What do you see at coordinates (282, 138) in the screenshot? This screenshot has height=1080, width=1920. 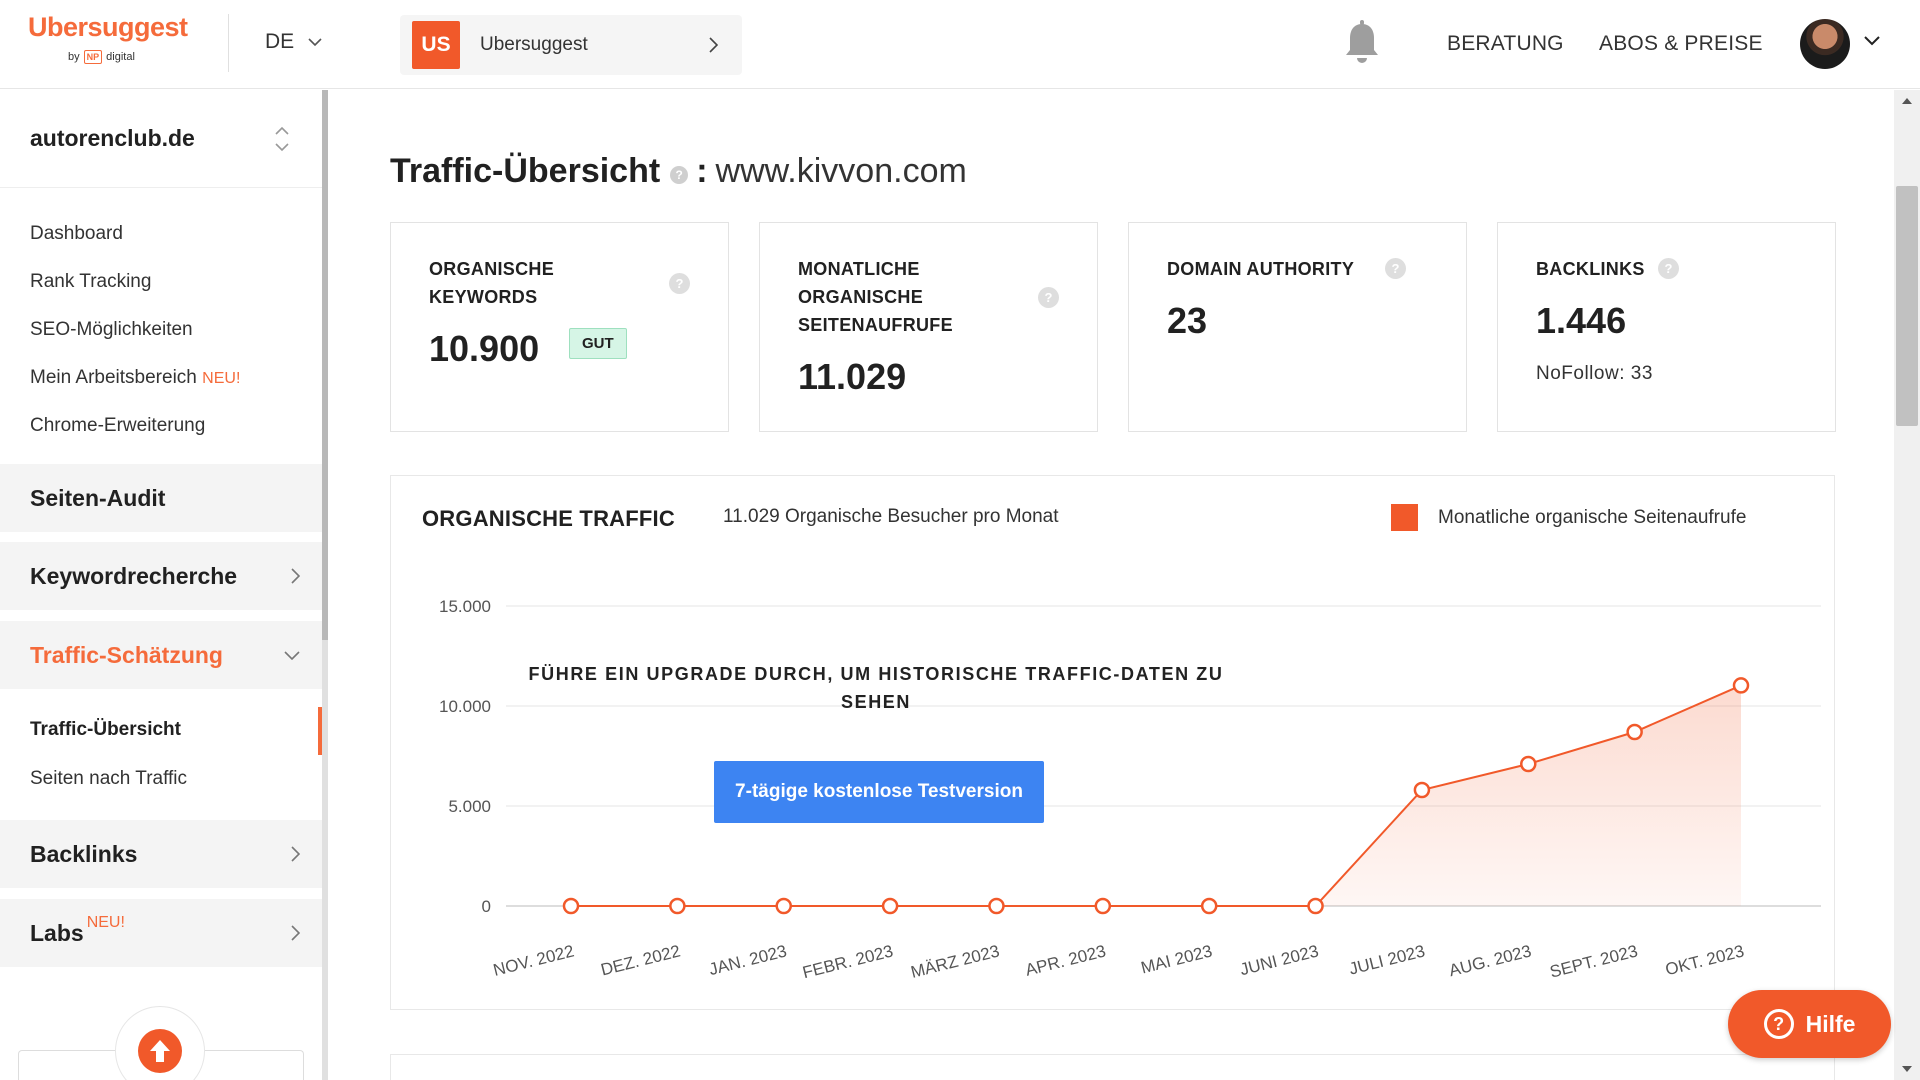 I see `sort-updown-icon` at bounding box center [282, 138].